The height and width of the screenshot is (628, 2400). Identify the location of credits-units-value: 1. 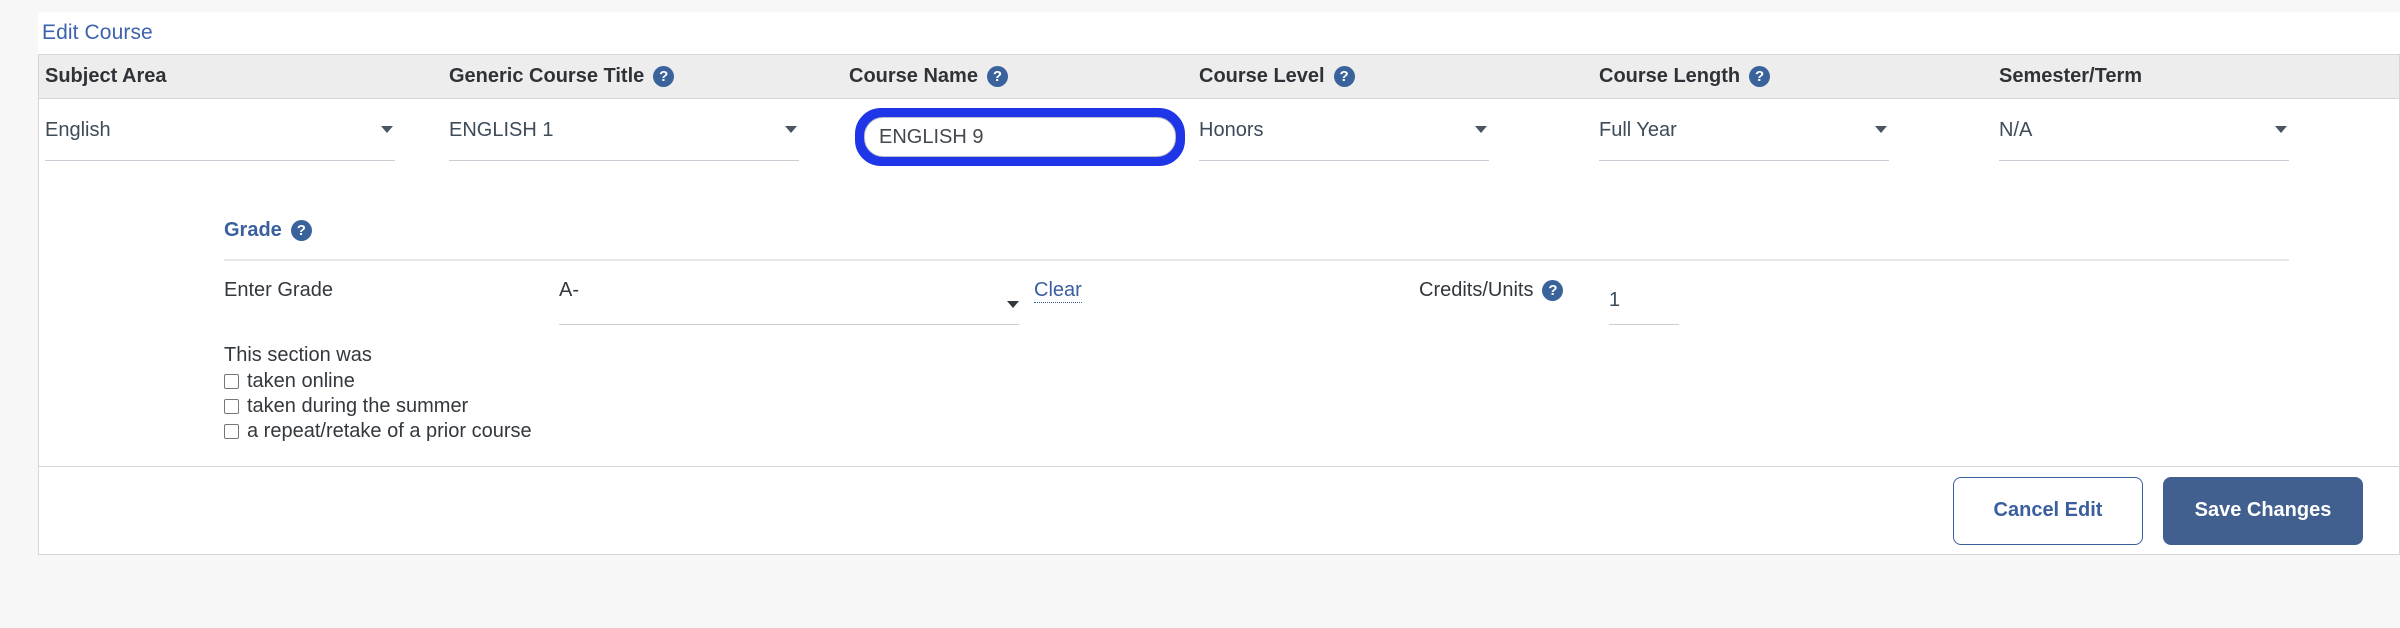
(1615, 300).